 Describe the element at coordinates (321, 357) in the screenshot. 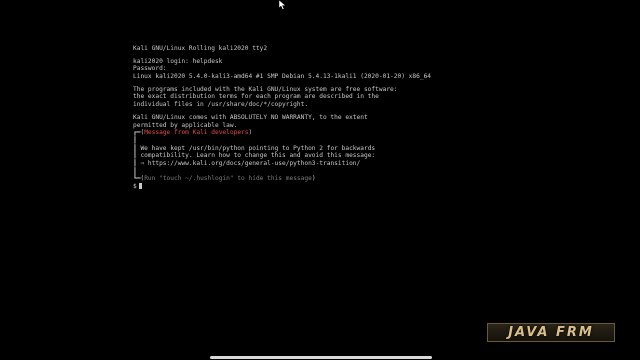

I see `video-progress-bar` at that location.